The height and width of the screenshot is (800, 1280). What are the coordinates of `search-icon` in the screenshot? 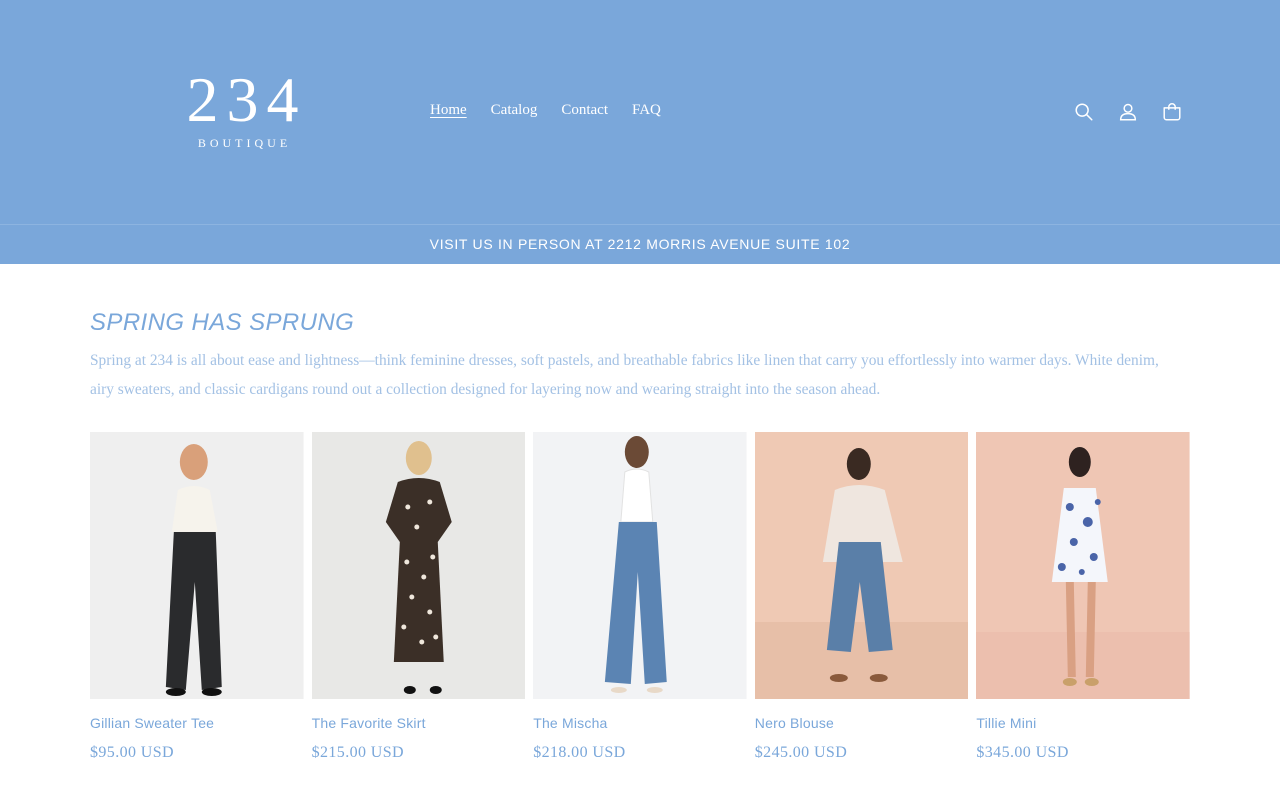 It's located at (1084, 112).